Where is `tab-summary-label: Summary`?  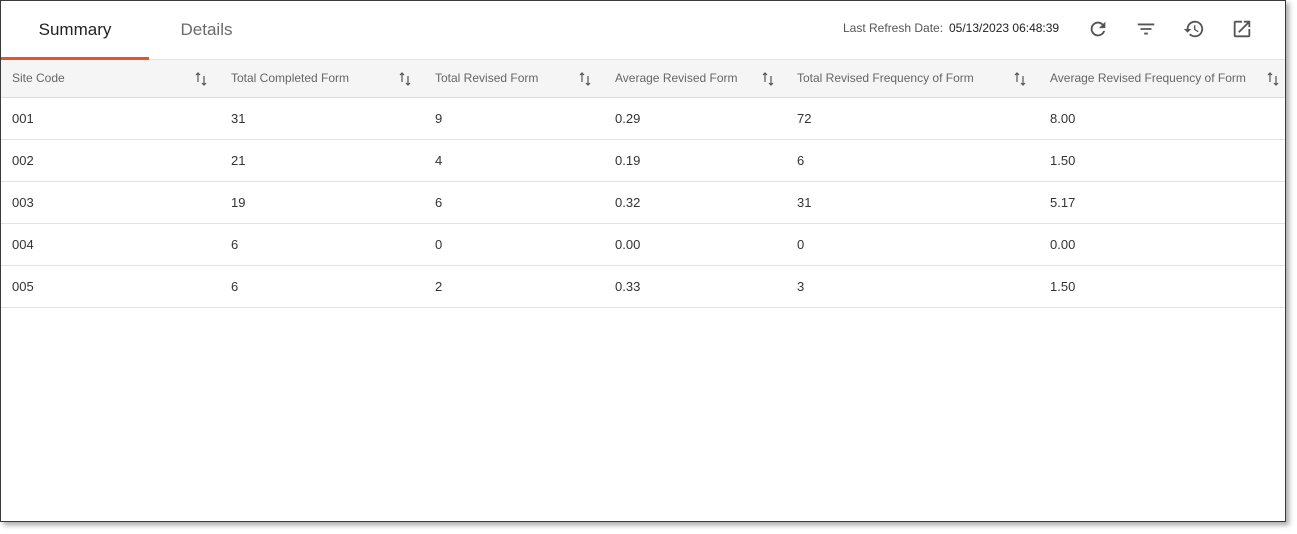
tab-summary-label: Summary is located at coordinates (75, 29).